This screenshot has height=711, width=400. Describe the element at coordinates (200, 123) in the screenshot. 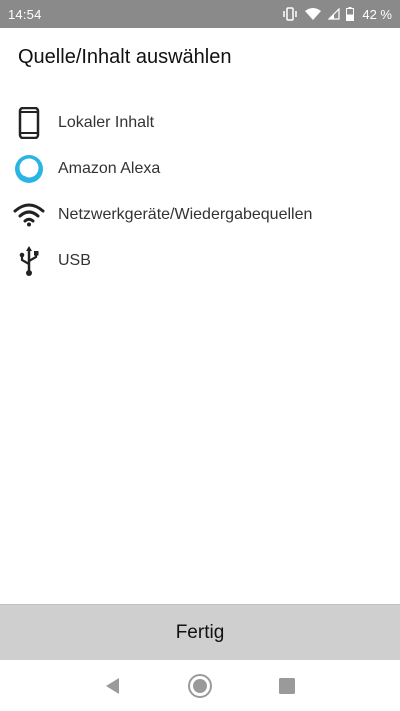

I see `source-item-local: Lokaler Inhalt` at that location.